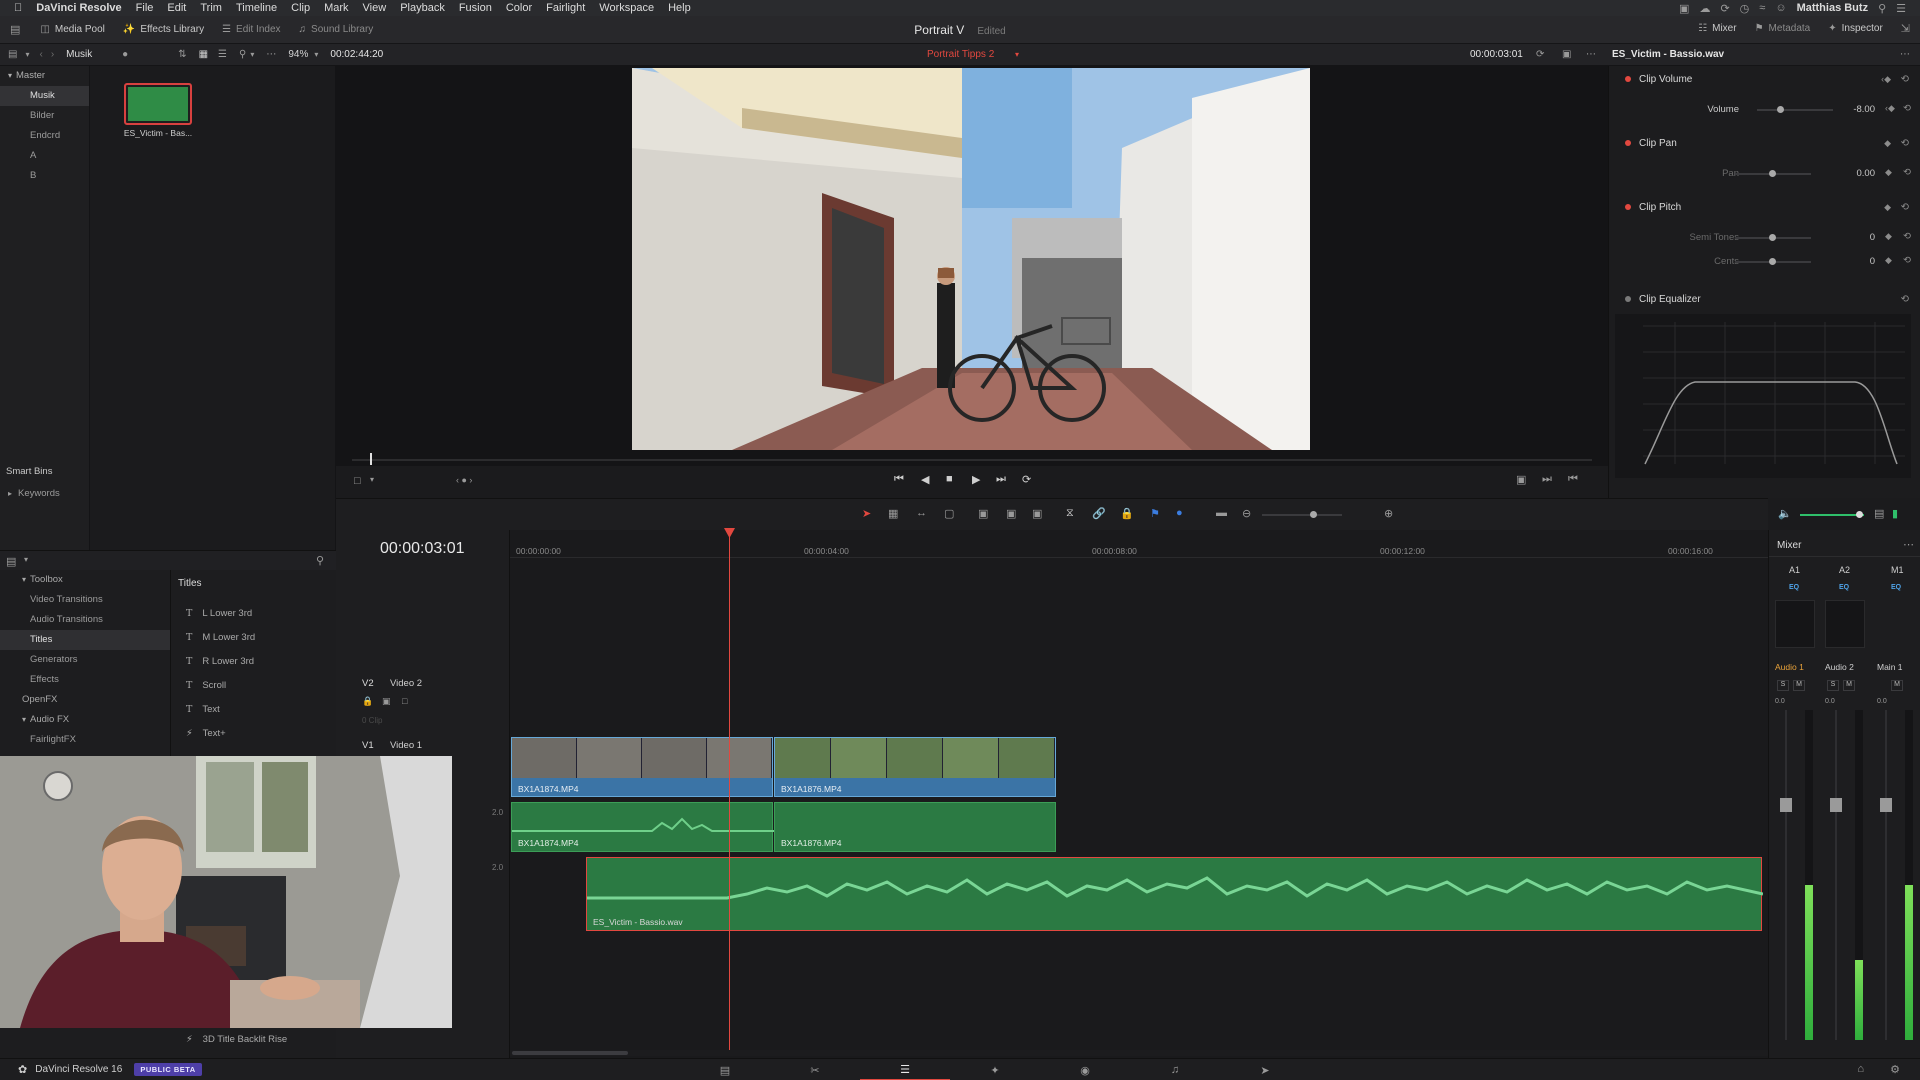 The height and width of the screenshot is (1080, 1920). What do you see at coordinates (1858, 173) in the screenshot?
I see `pan-value: 0.00` at bounding box center [1858, 173].